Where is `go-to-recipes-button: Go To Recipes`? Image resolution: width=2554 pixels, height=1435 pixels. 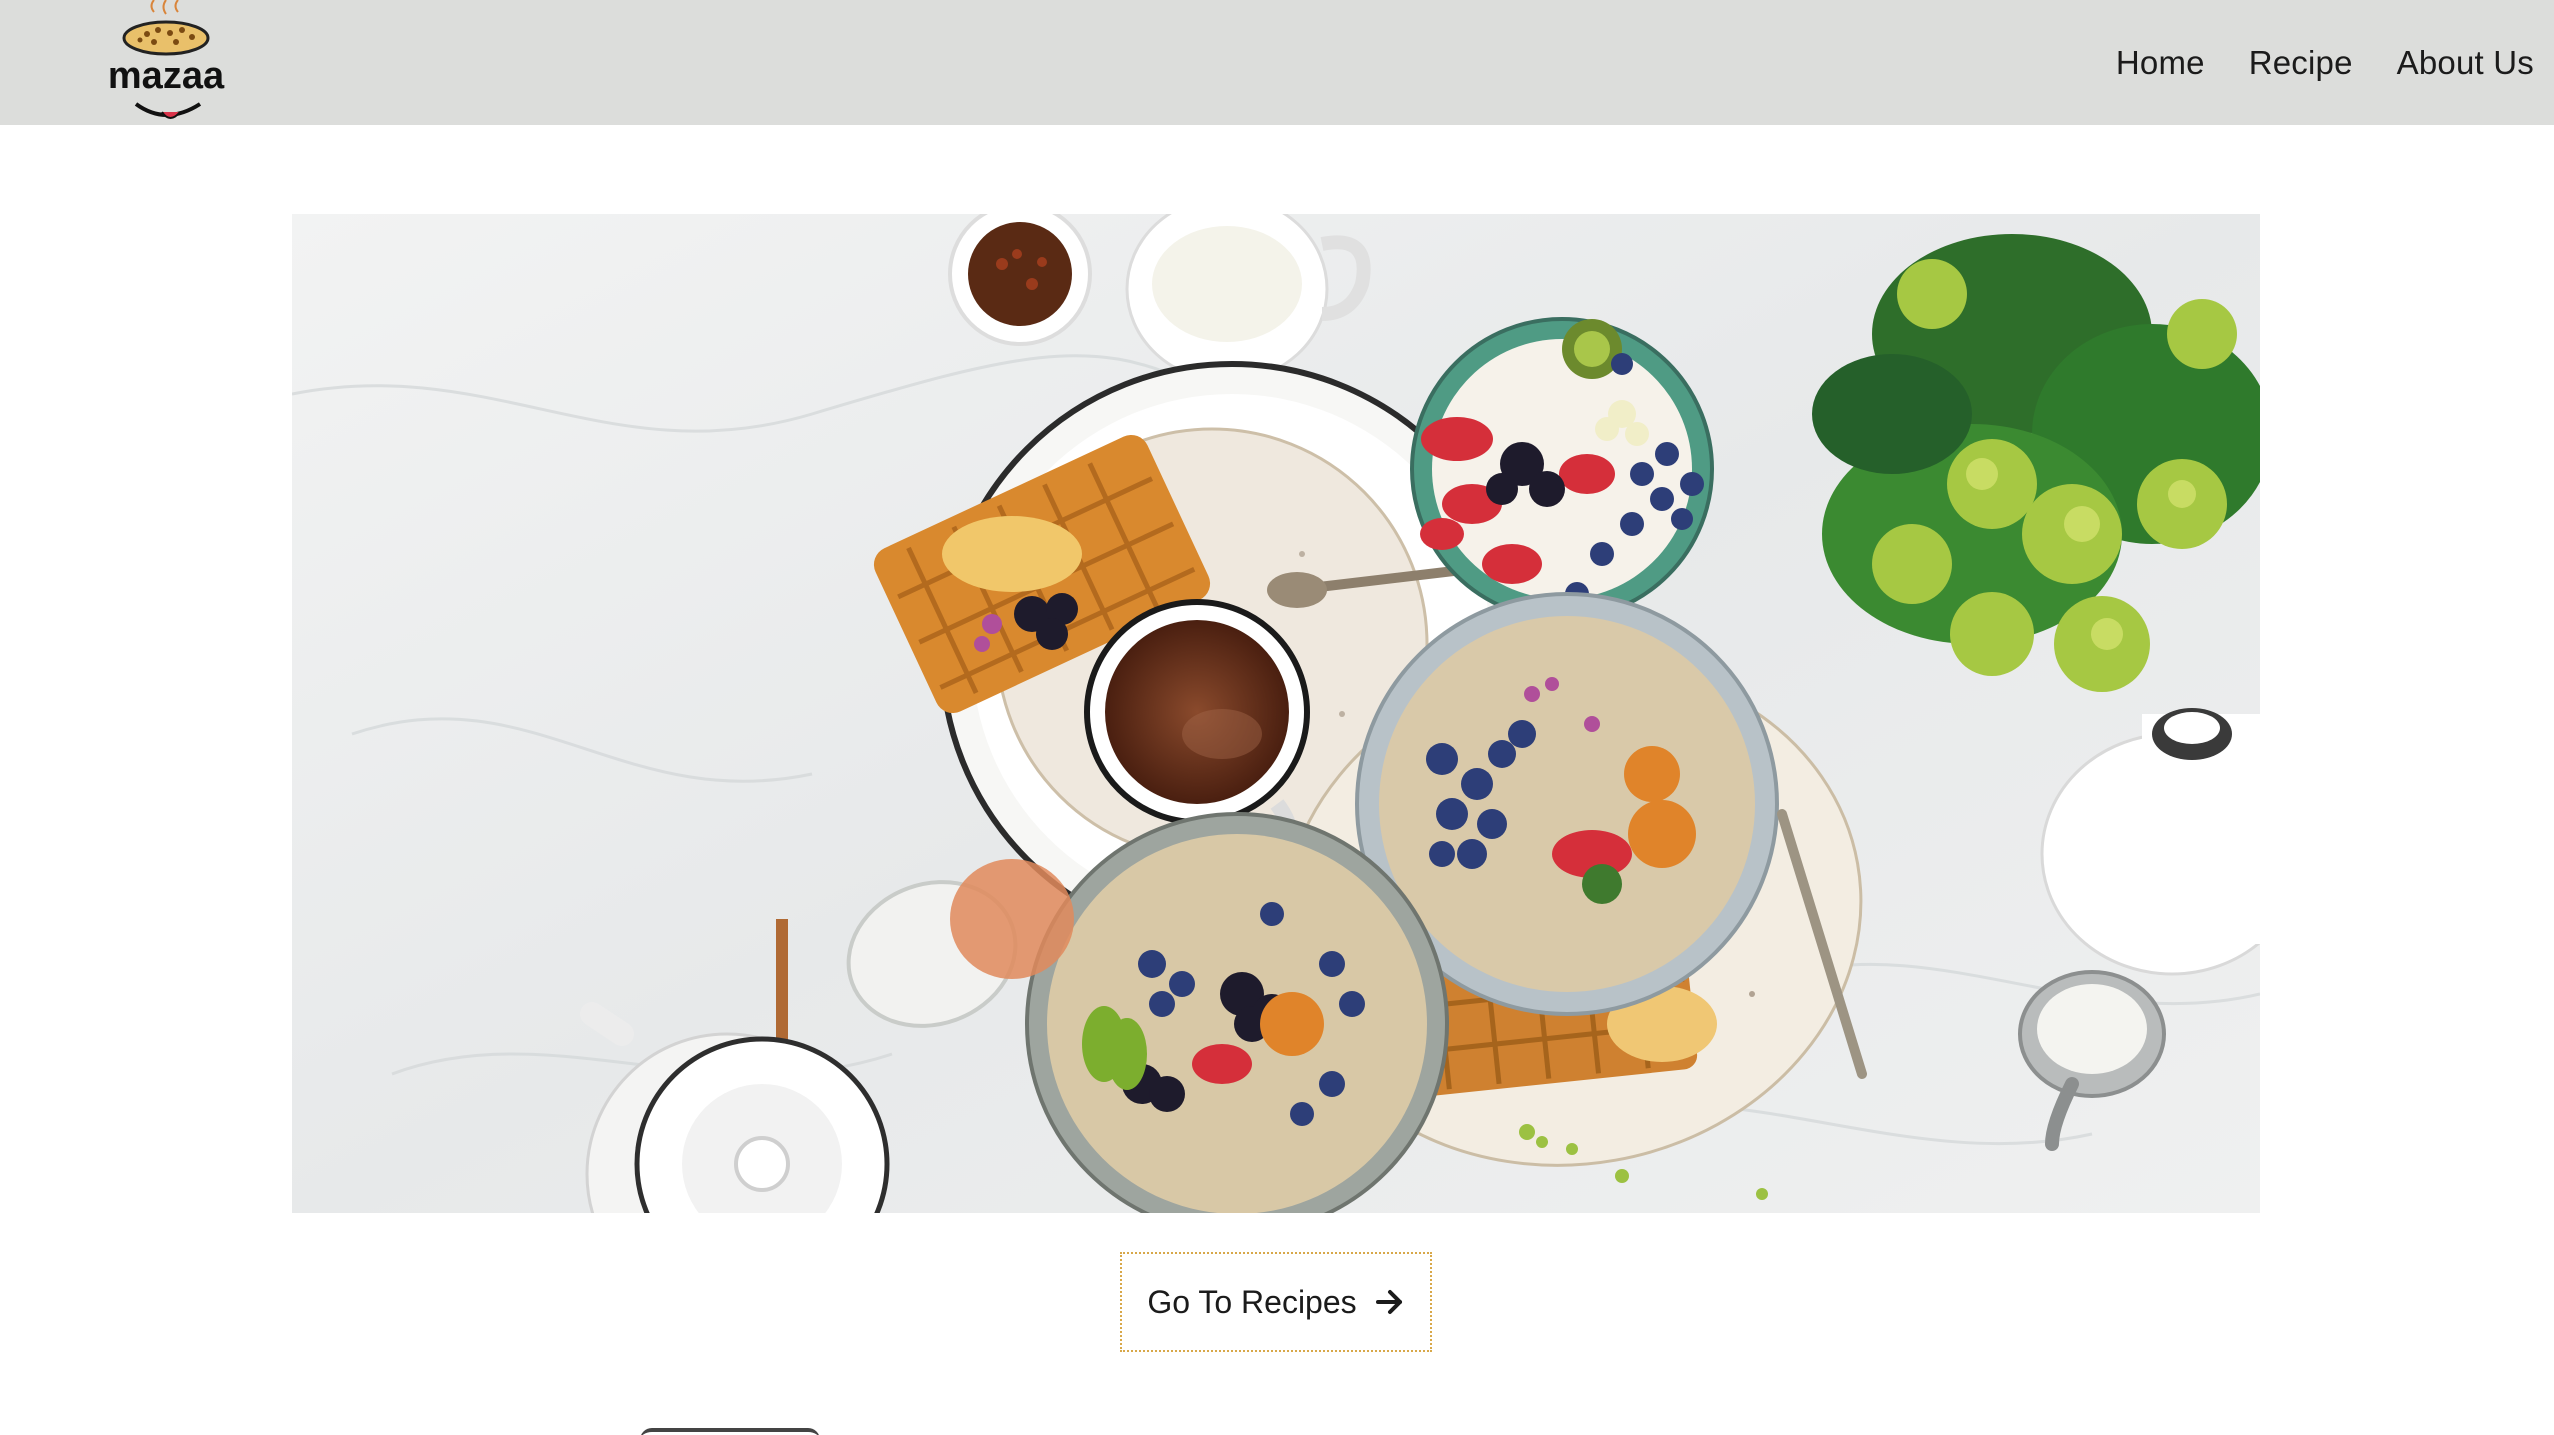
go-to-recipes-button: Go To Recipes is located at coordinates (1276, 1302).